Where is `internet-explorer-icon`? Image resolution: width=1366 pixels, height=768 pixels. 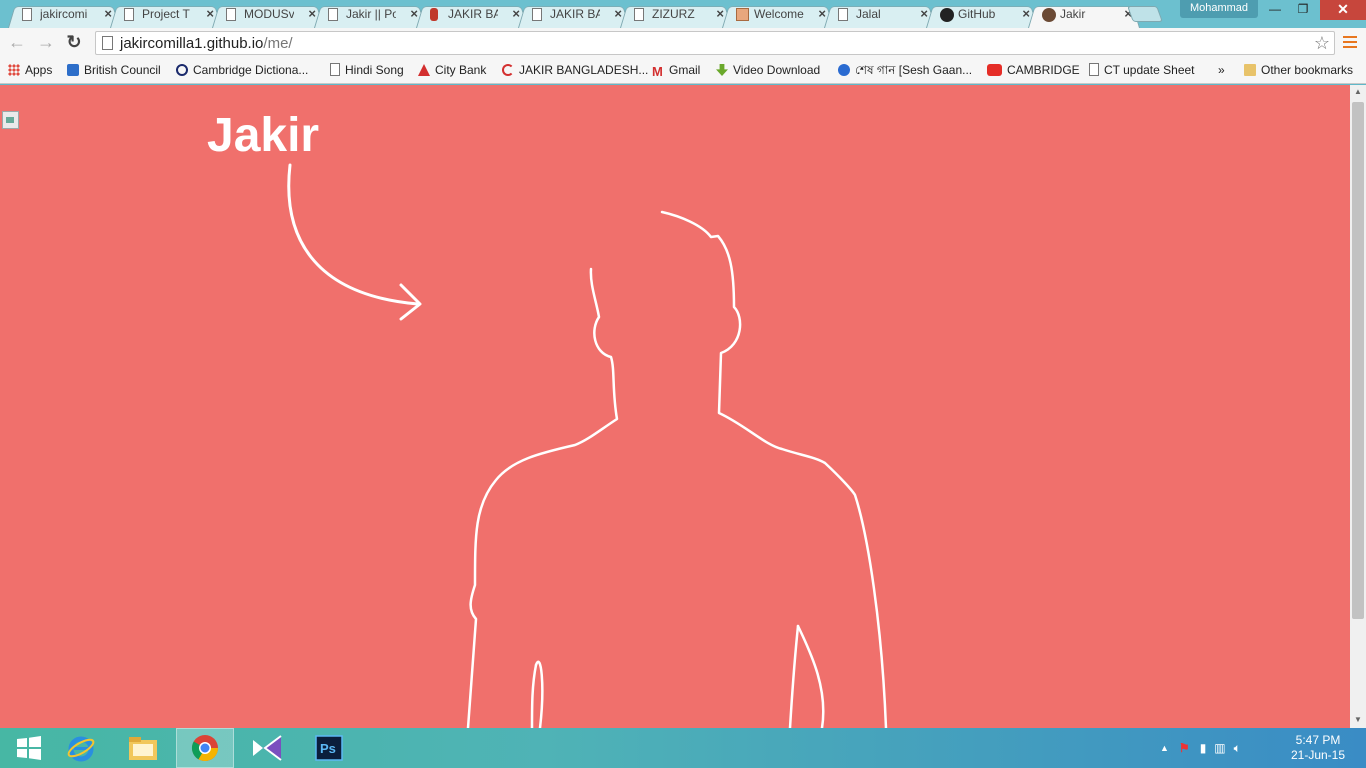 internet-explorer-icon is located at coordinates (81, 749).